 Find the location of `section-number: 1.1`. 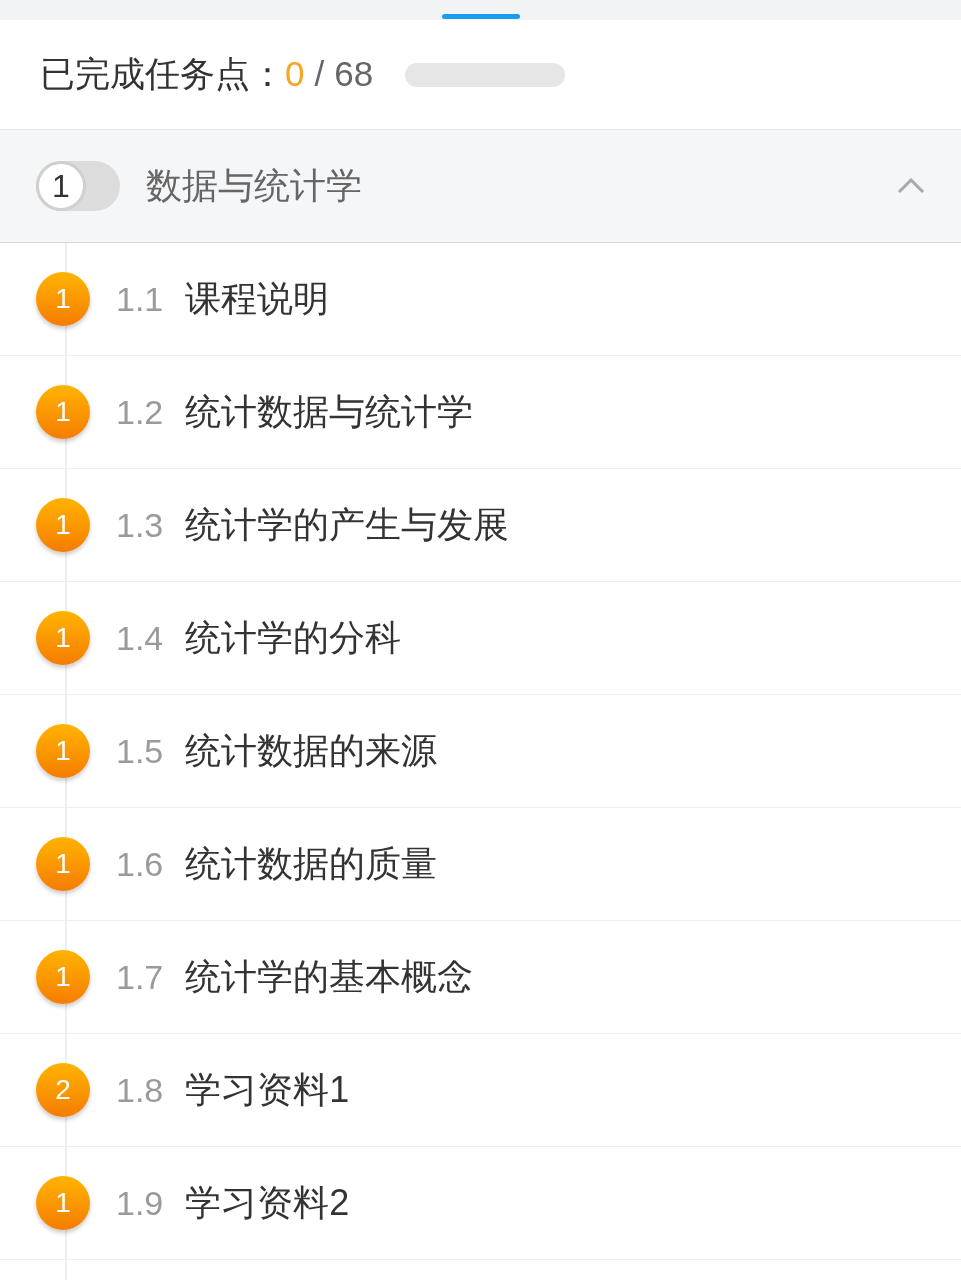

section-number: 1.1 is located at coordinates (140, 299).